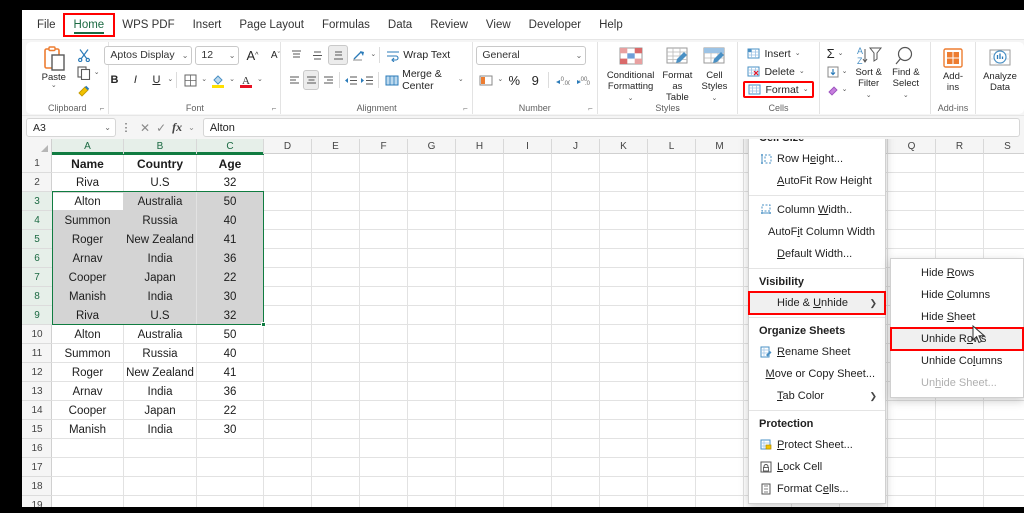  I want to click on tab-home: Home, so click(89, 24).